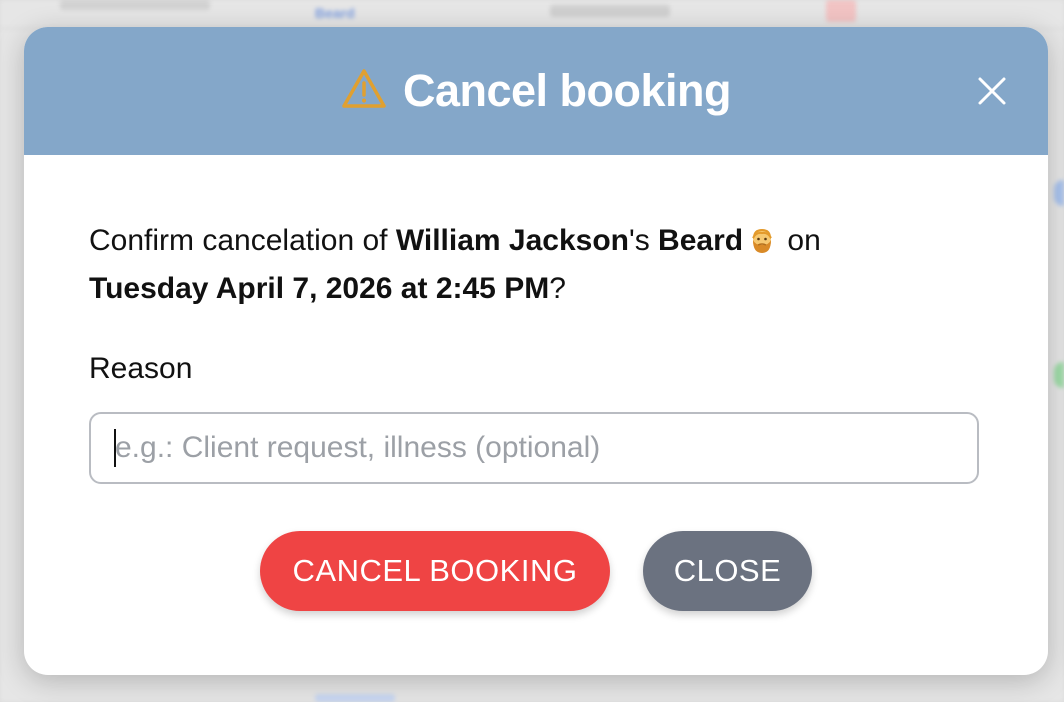 The height and width of the screenshot is (702, 1064). I want to click on confirm-possessive: 's, so click(643, 240).